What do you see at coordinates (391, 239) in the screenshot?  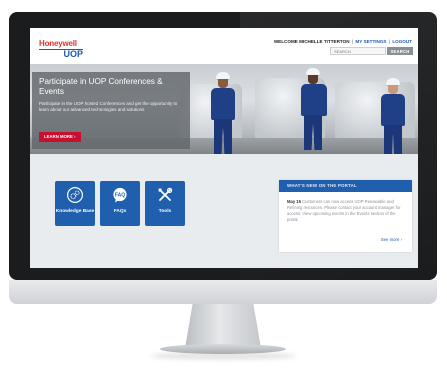 I see `see-more-link: See more ›` at bounding box center [391, 239].